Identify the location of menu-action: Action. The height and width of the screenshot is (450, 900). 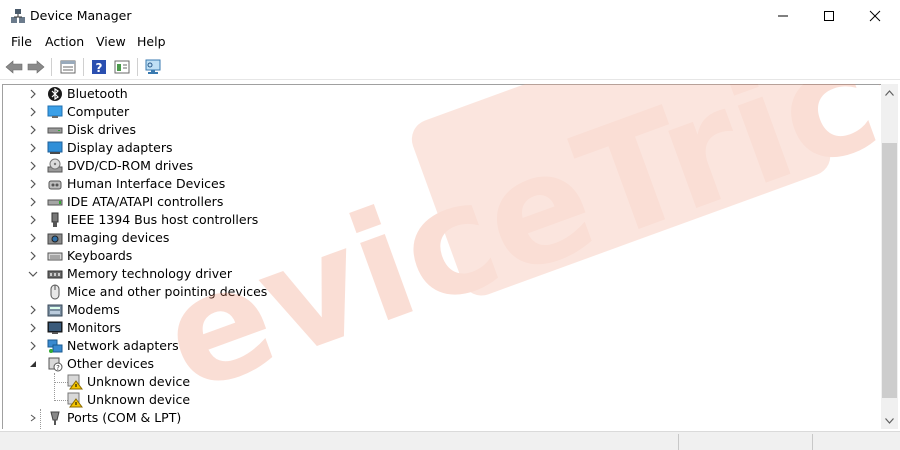
(64, 41).